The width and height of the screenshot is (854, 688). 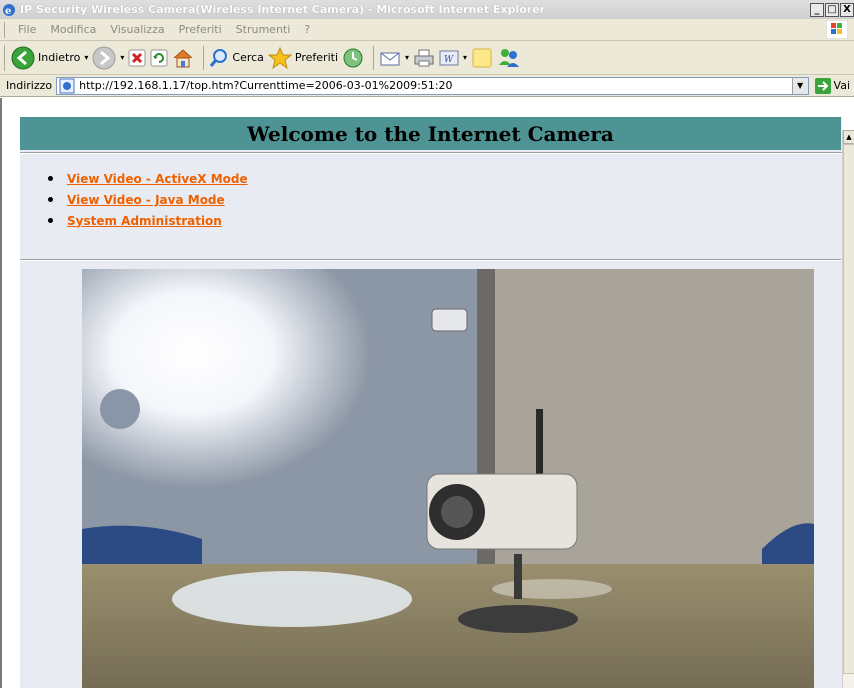 What do you see at coordinates (146, 200) in the screenshot?
I see `view-video-java-link: View Video - Java Mode` at bounding box center [146, 200].